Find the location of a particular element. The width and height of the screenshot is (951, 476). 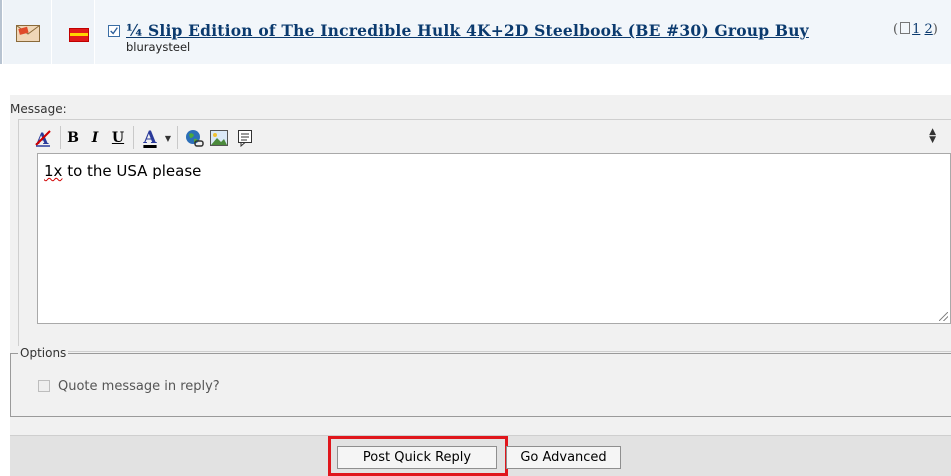

message-label: Message: is located at coordinates (38, 109).